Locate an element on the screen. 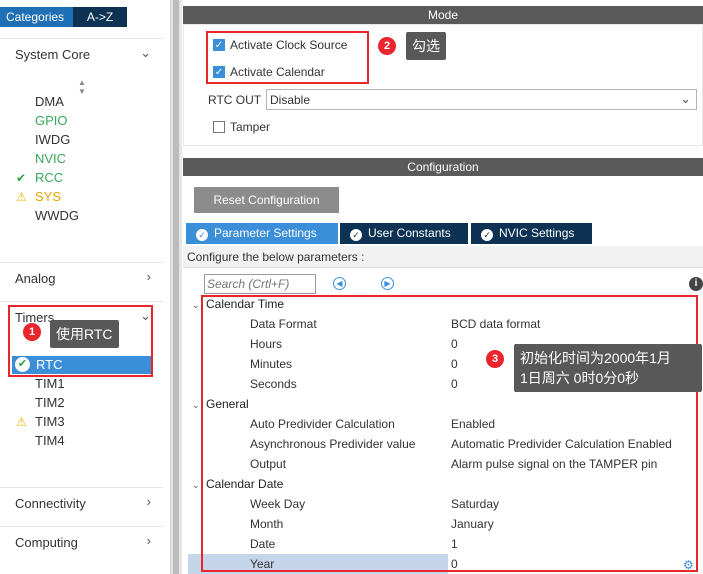 The image size is (703, 574). annotation-badge-2: 2 is located at coordinates (387, 46).